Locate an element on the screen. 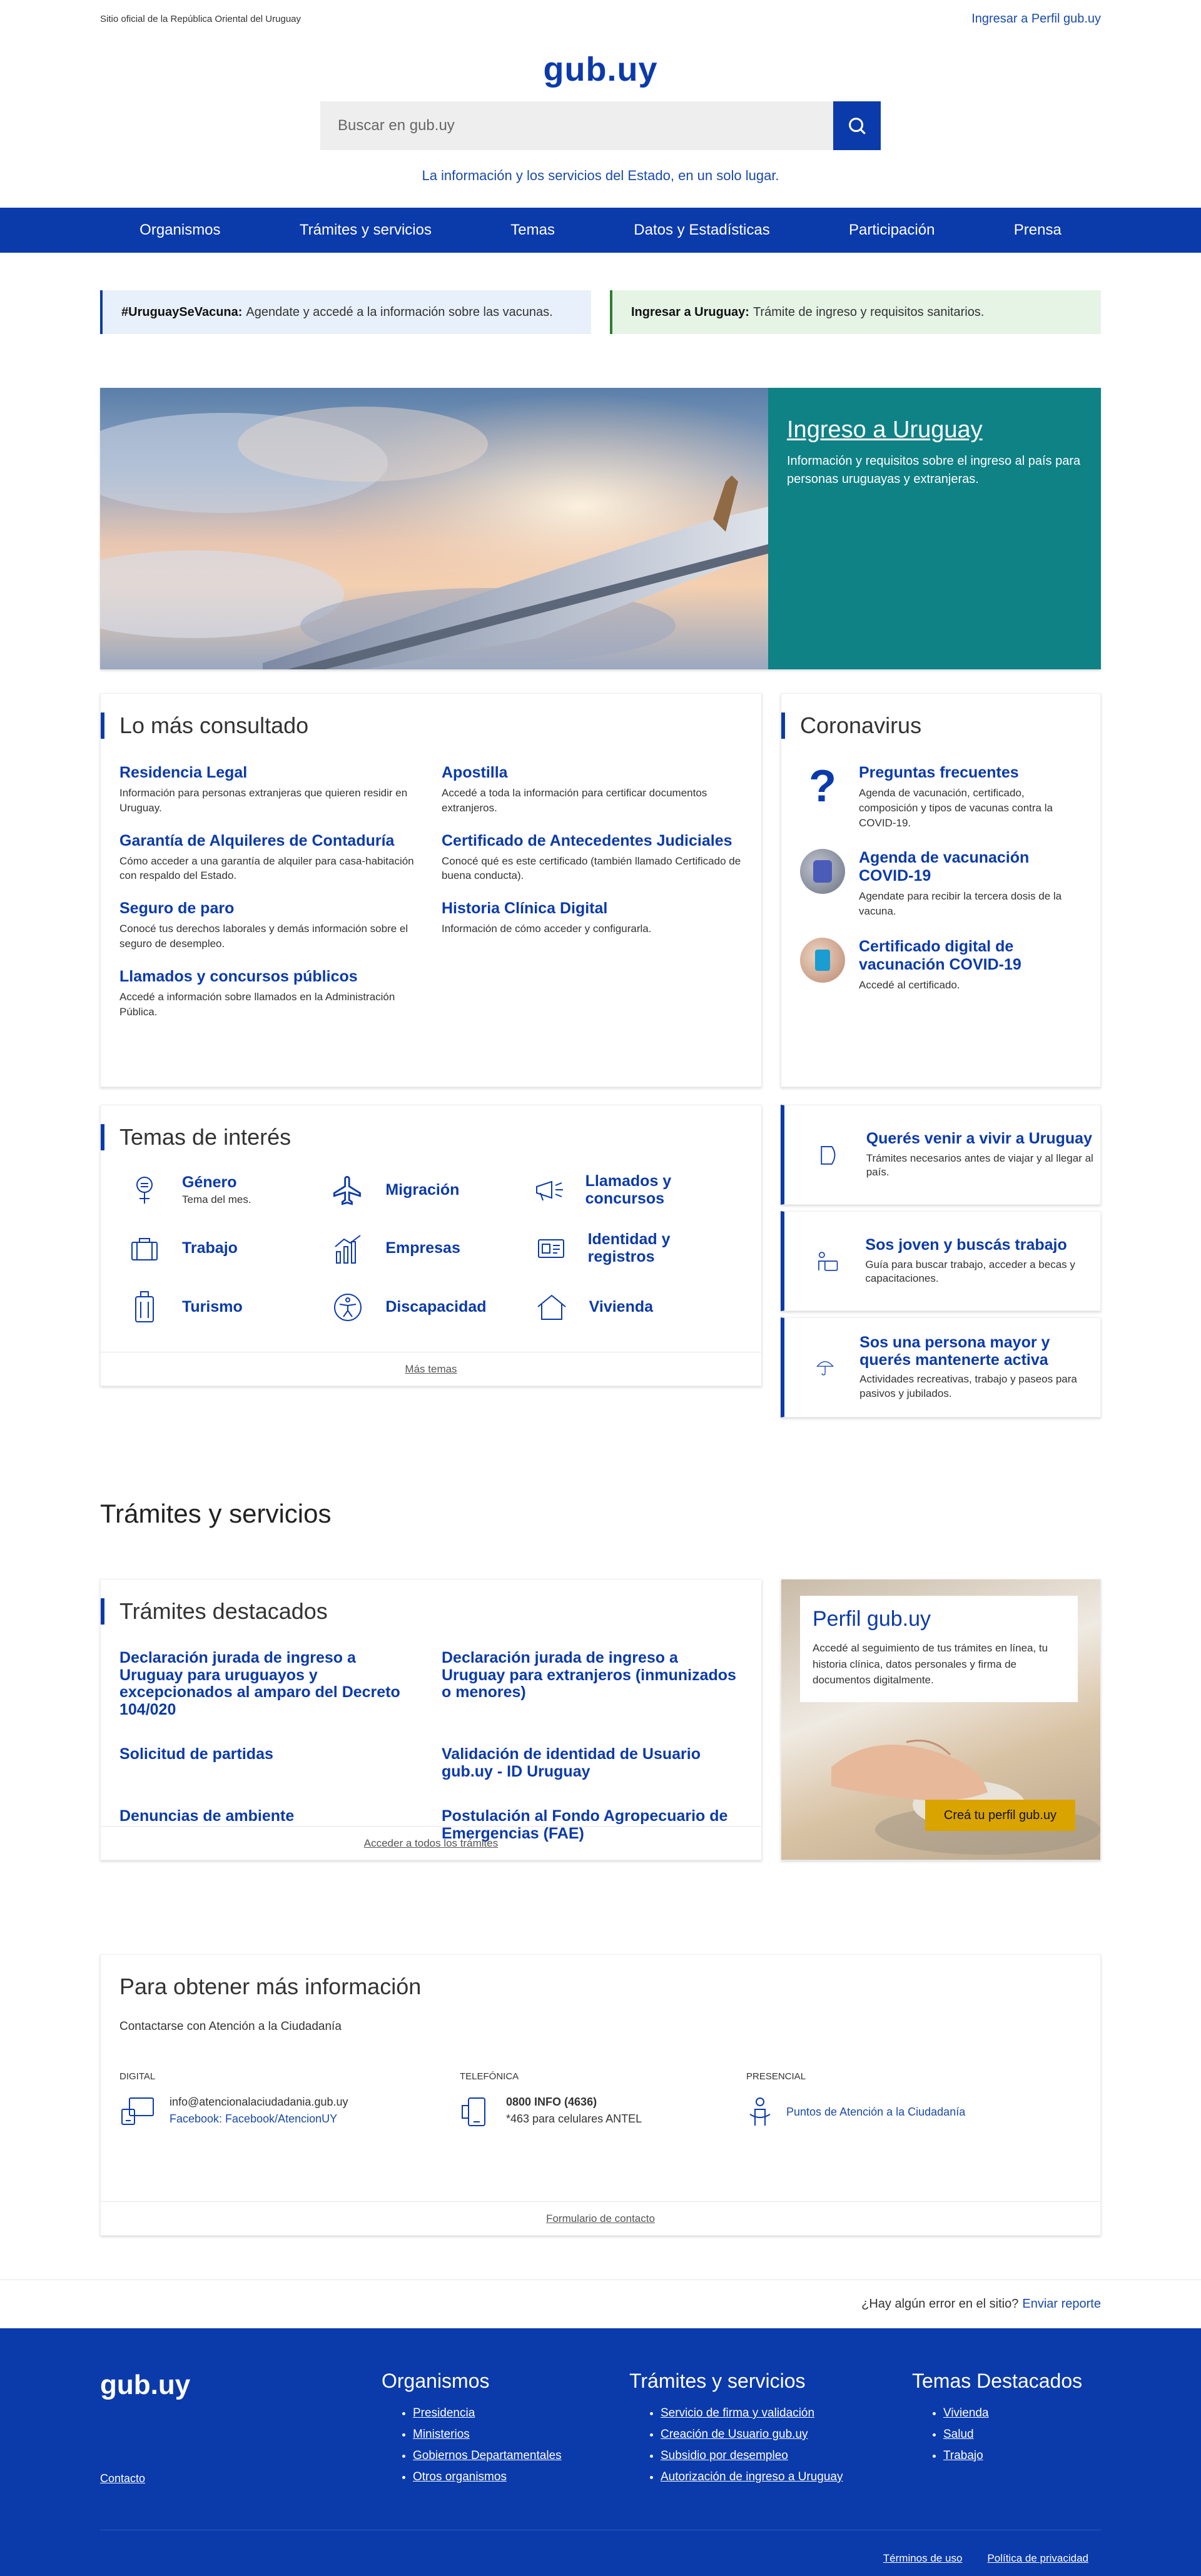 The height and width of the screenshot is (2576, 1201). consult-item-title: Garantía de Alquileres de Contaduría is located at coordinates (269, 841).